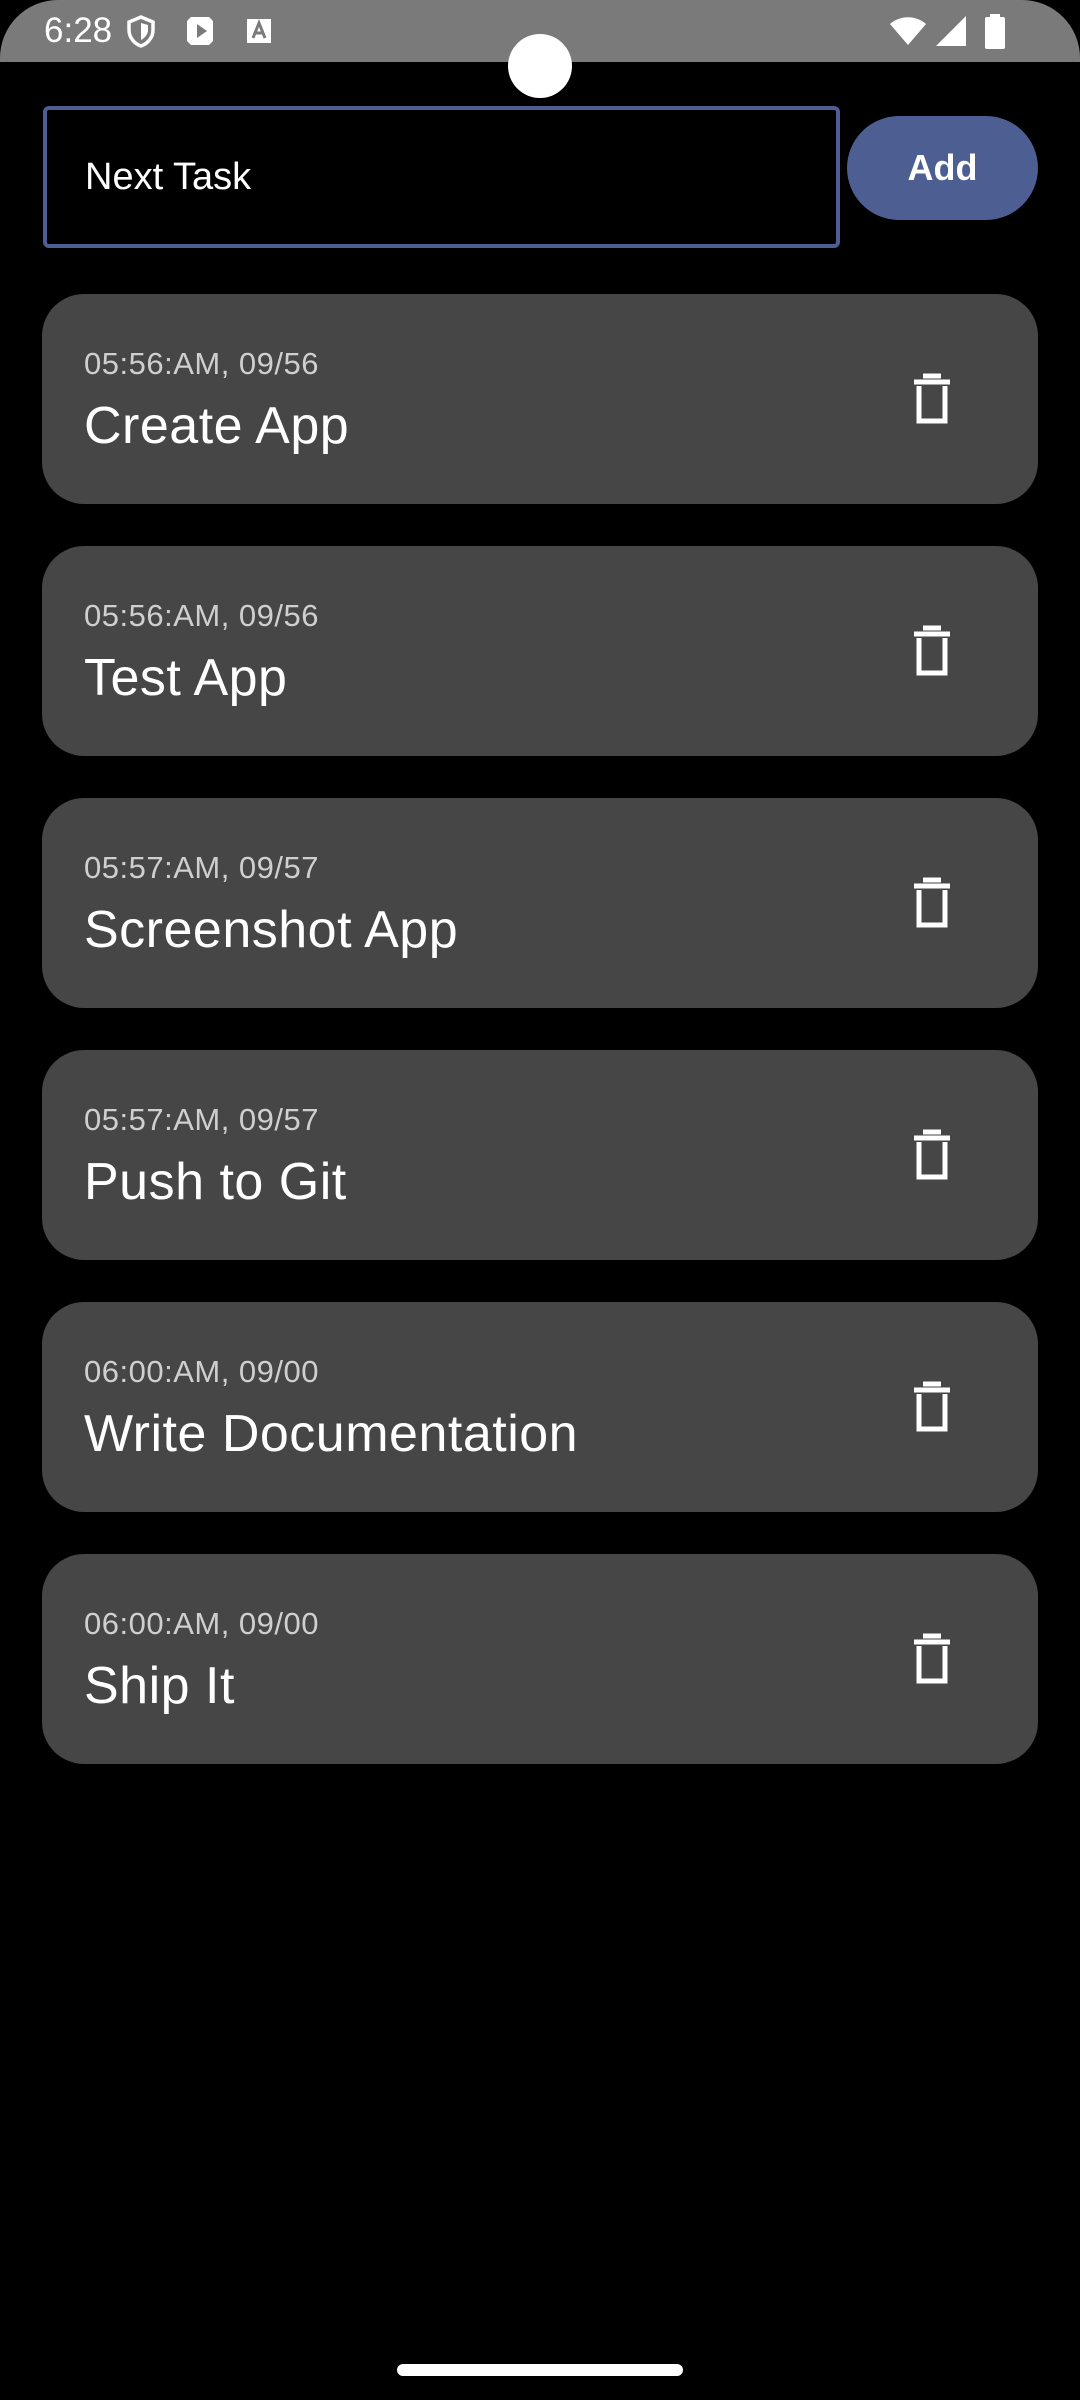 This screenshot has width=1080, height=2400. Describe the element at coordinates (908, 31) in the screenshot. I see `wifi-icon` at that location.